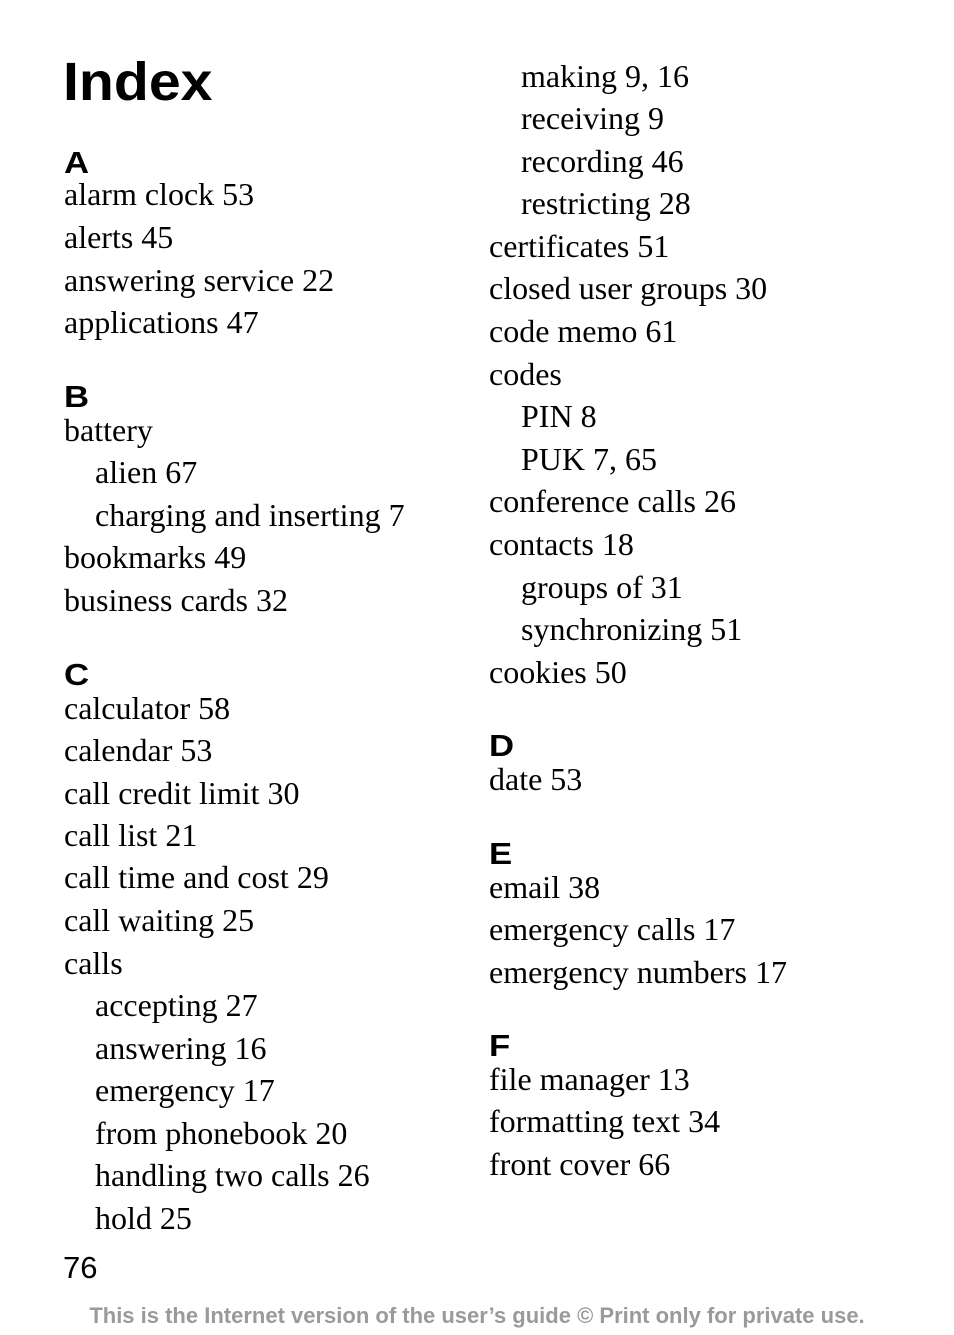 Image resolution: width=954 pixels, height=1335 pixels. What do you see at coordinates (602, 587) in the screenshot?
I see `index-subentry: groups of 31` at bounding box center [602, 587].